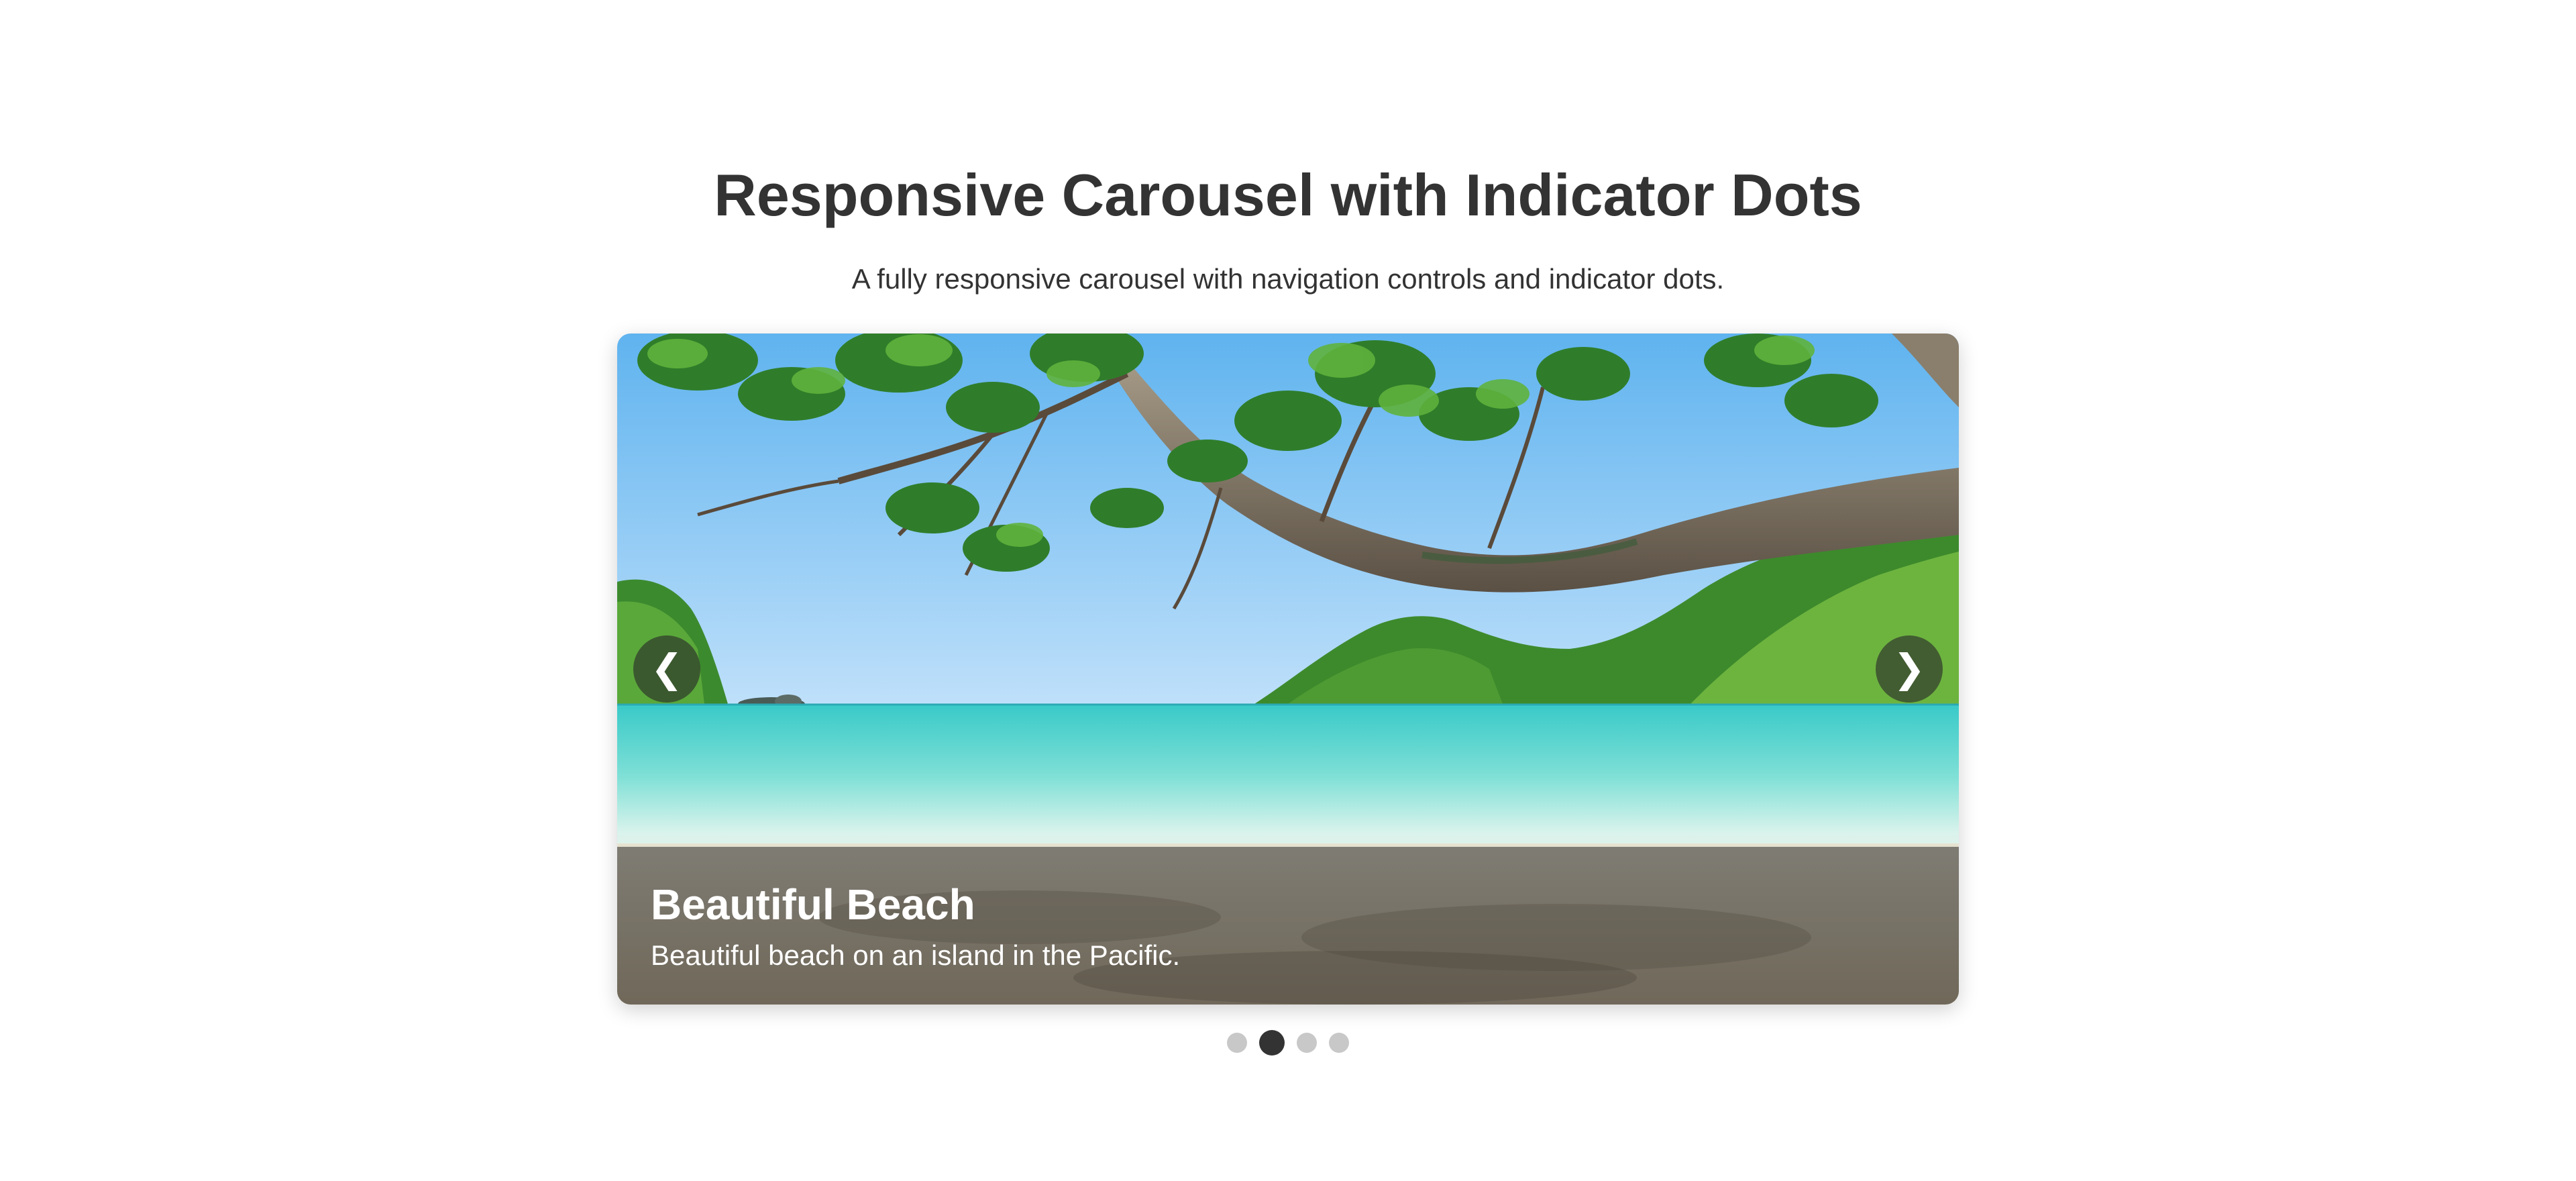  Describe the element at coordinates (1288, 1042) in the screenshot. I see `indicator-dots` at that location.